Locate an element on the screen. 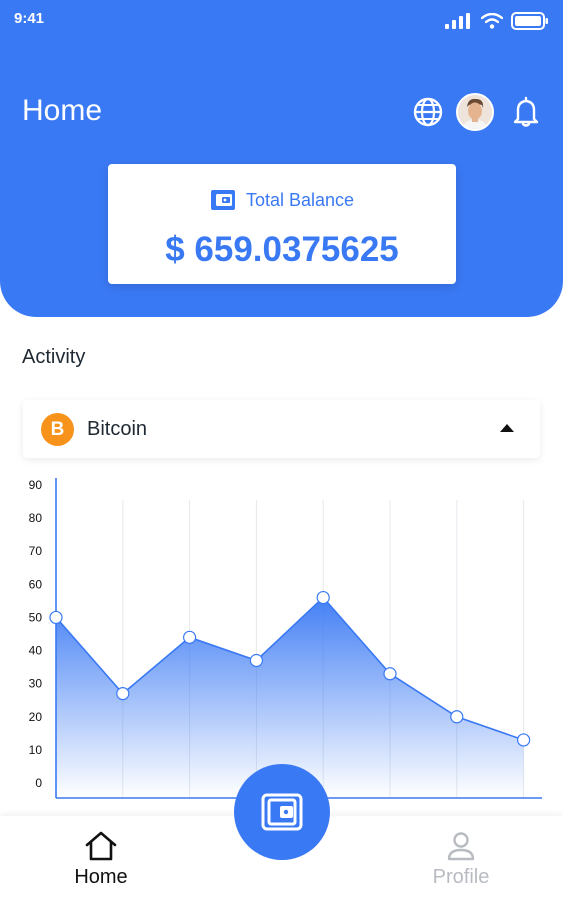 This screenshot has height=900, width=563. language-button is located at coordinates (428, 112).